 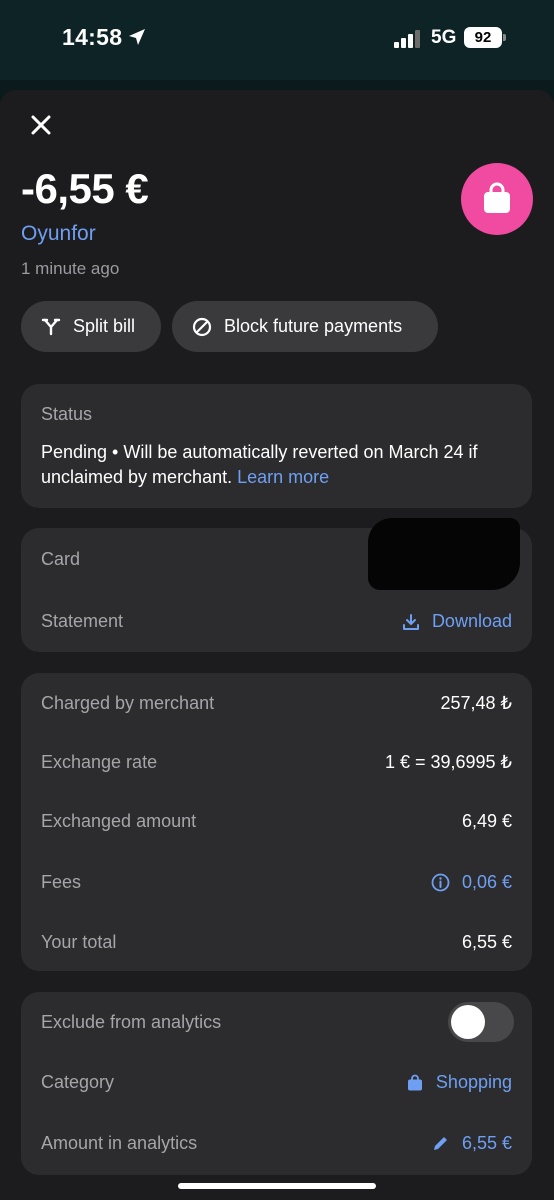 I want to click on category-label: Category, so click(x=78, y=1082).